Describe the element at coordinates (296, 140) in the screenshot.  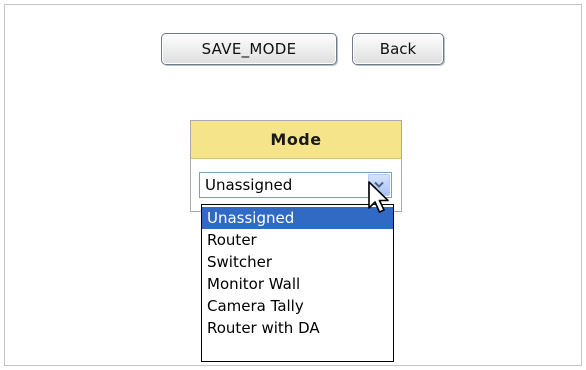
I see `mode-header: Mode` at that location.